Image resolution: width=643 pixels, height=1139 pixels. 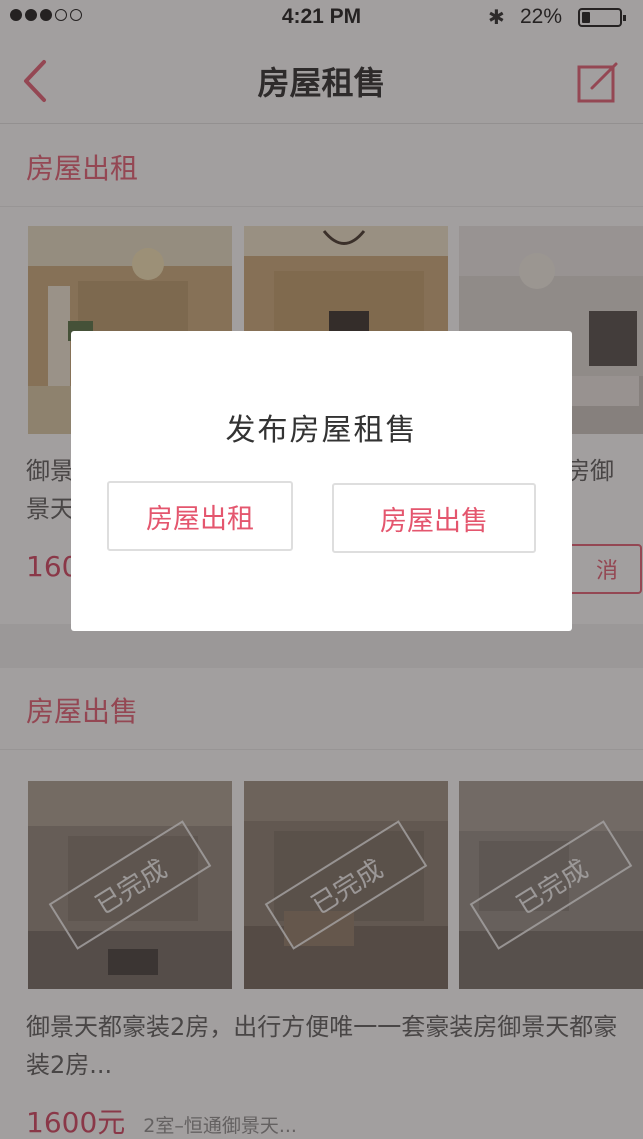 What do you see at coordinates (200, 516) in the screenshot?
I see `publish-rent-button: 房屋出租` at bounding box center [200, 516].